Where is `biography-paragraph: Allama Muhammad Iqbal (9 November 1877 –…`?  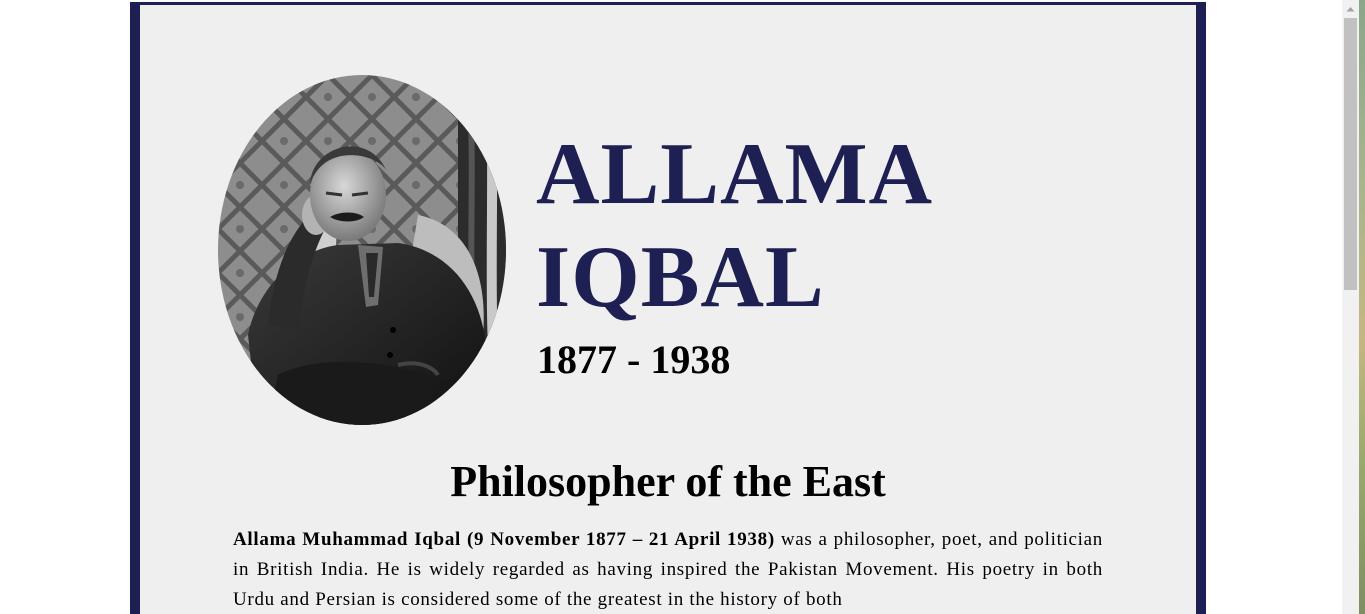 biography-paragraph: Allama Muhammad Iqbal (9 November 1877 –… is located at coordinates (668, 569).